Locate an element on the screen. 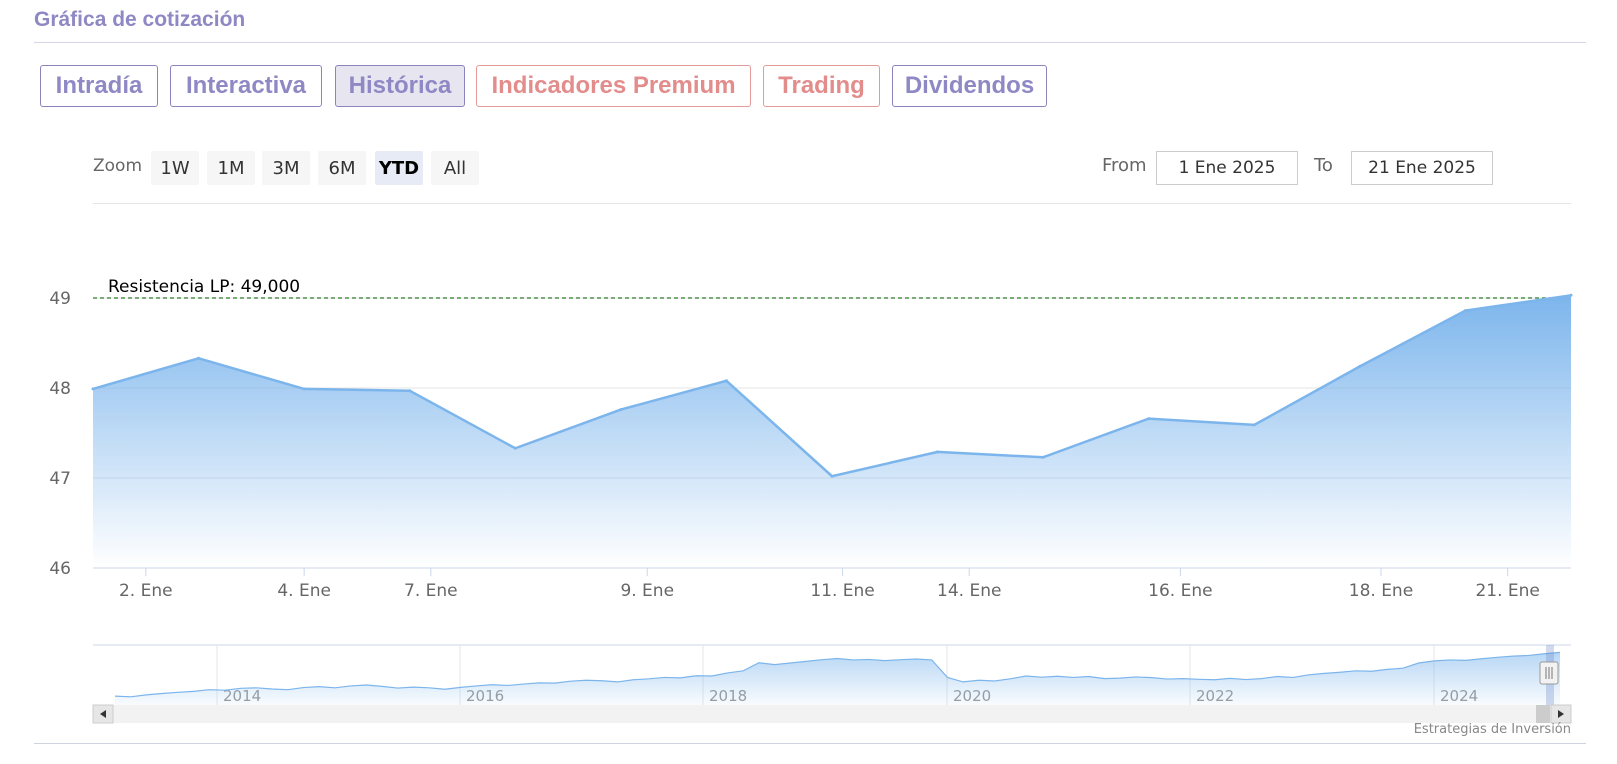 This screenshot has height=764, width=1617. y-tick-label: 48 is located at coordinates (60, 389).